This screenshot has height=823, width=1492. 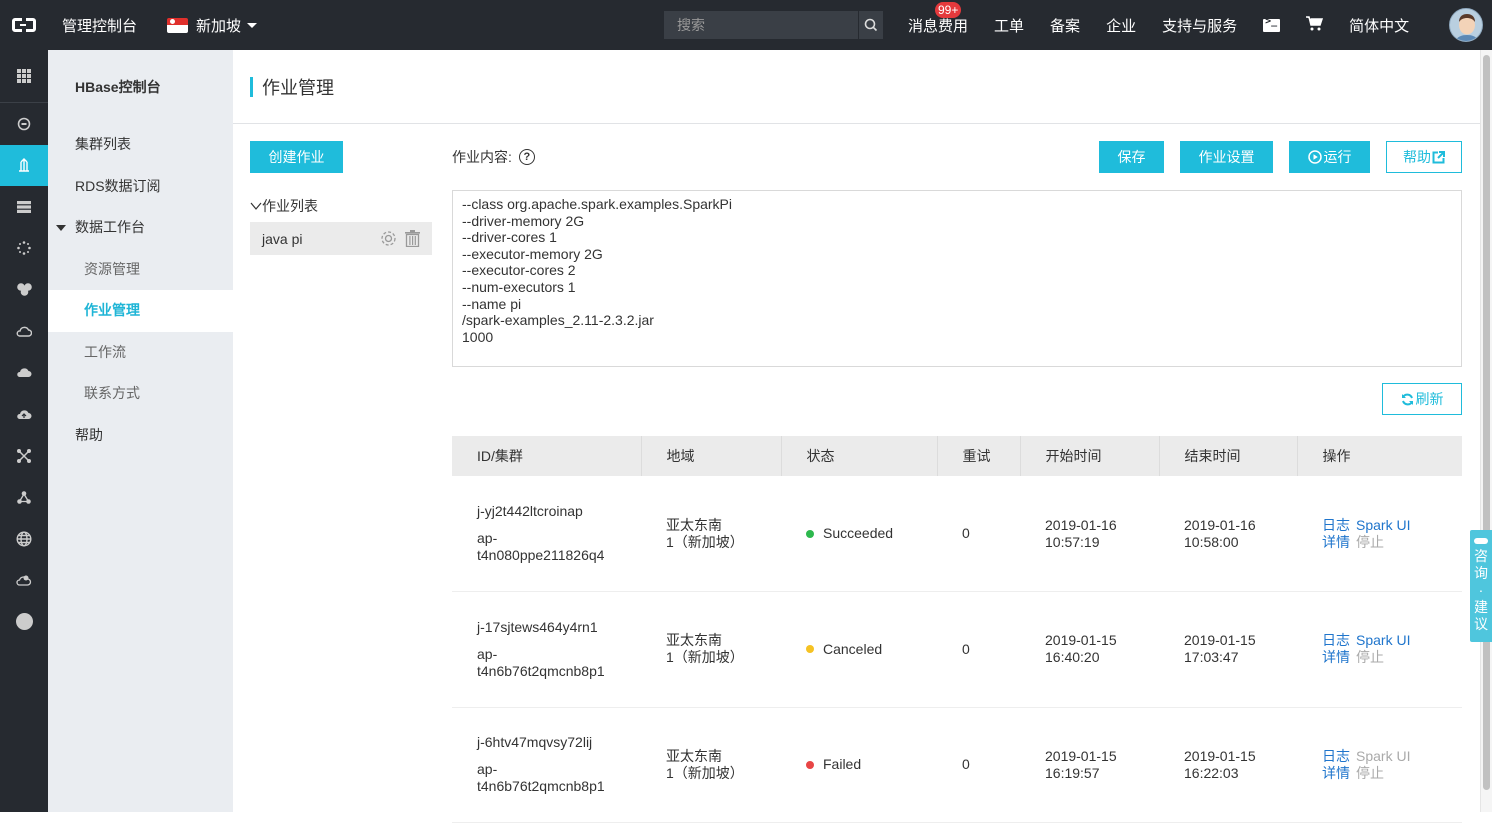 I want to click on cell-start-time: 2019-01-15 16:19:57, so click(x=1089, y=765).